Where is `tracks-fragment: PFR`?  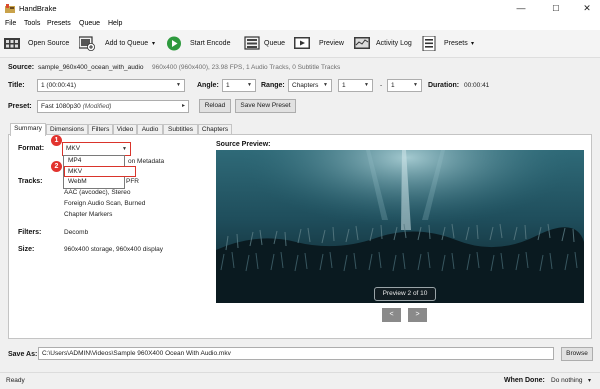 tracks-fragment: PFR is located at coordinates (132, 181).